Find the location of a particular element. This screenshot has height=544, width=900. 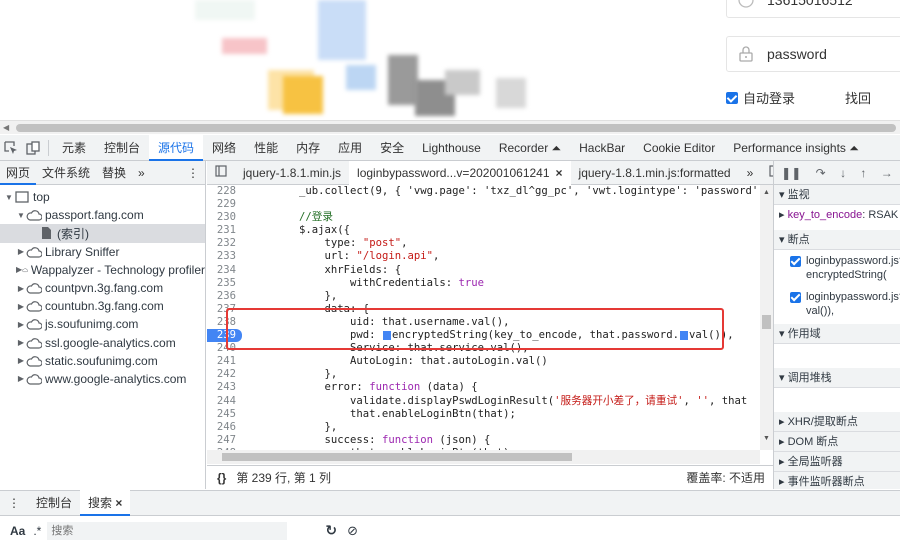

editor-tab: jquery-1.8.1.min.js is located at coordinates (292, 173).